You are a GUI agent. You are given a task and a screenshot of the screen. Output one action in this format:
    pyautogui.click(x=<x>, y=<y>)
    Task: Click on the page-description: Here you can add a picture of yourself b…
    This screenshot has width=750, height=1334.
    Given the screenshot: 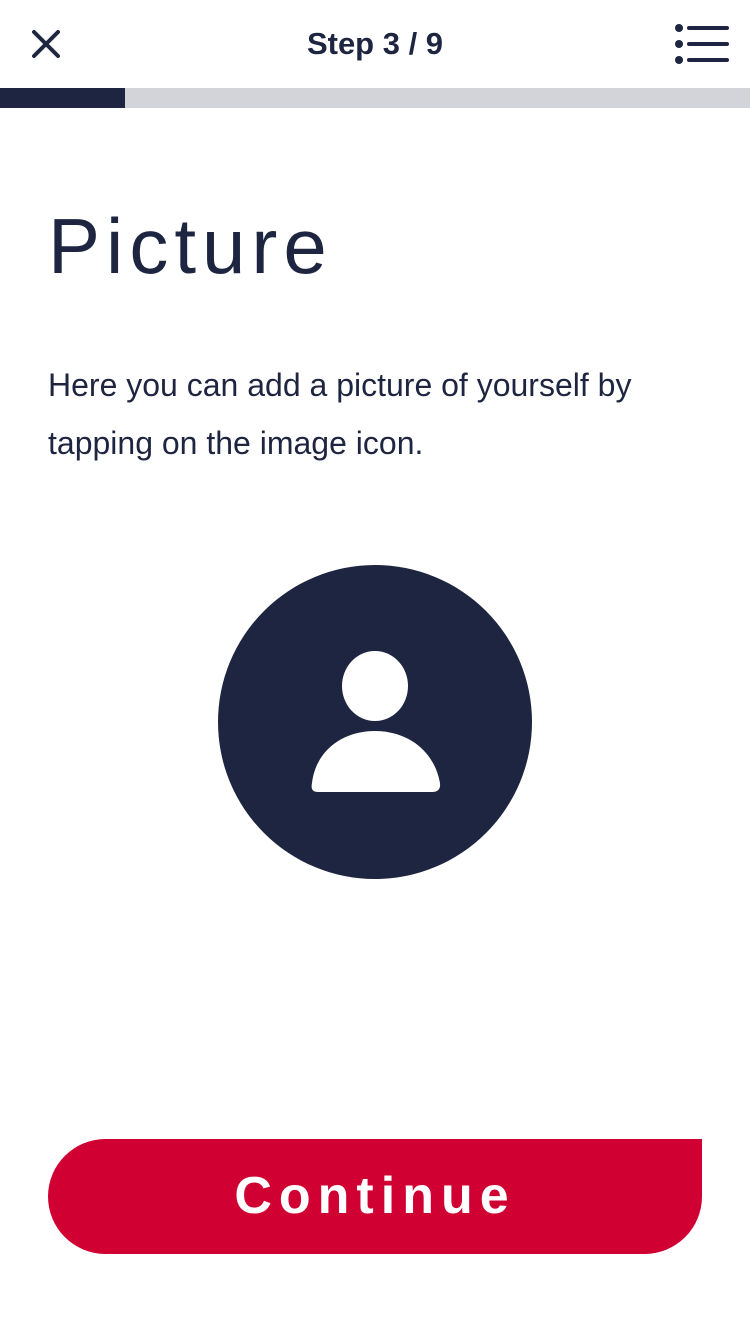 What is the action you would take?
    pyautogui.click(x=340, y=414)
    